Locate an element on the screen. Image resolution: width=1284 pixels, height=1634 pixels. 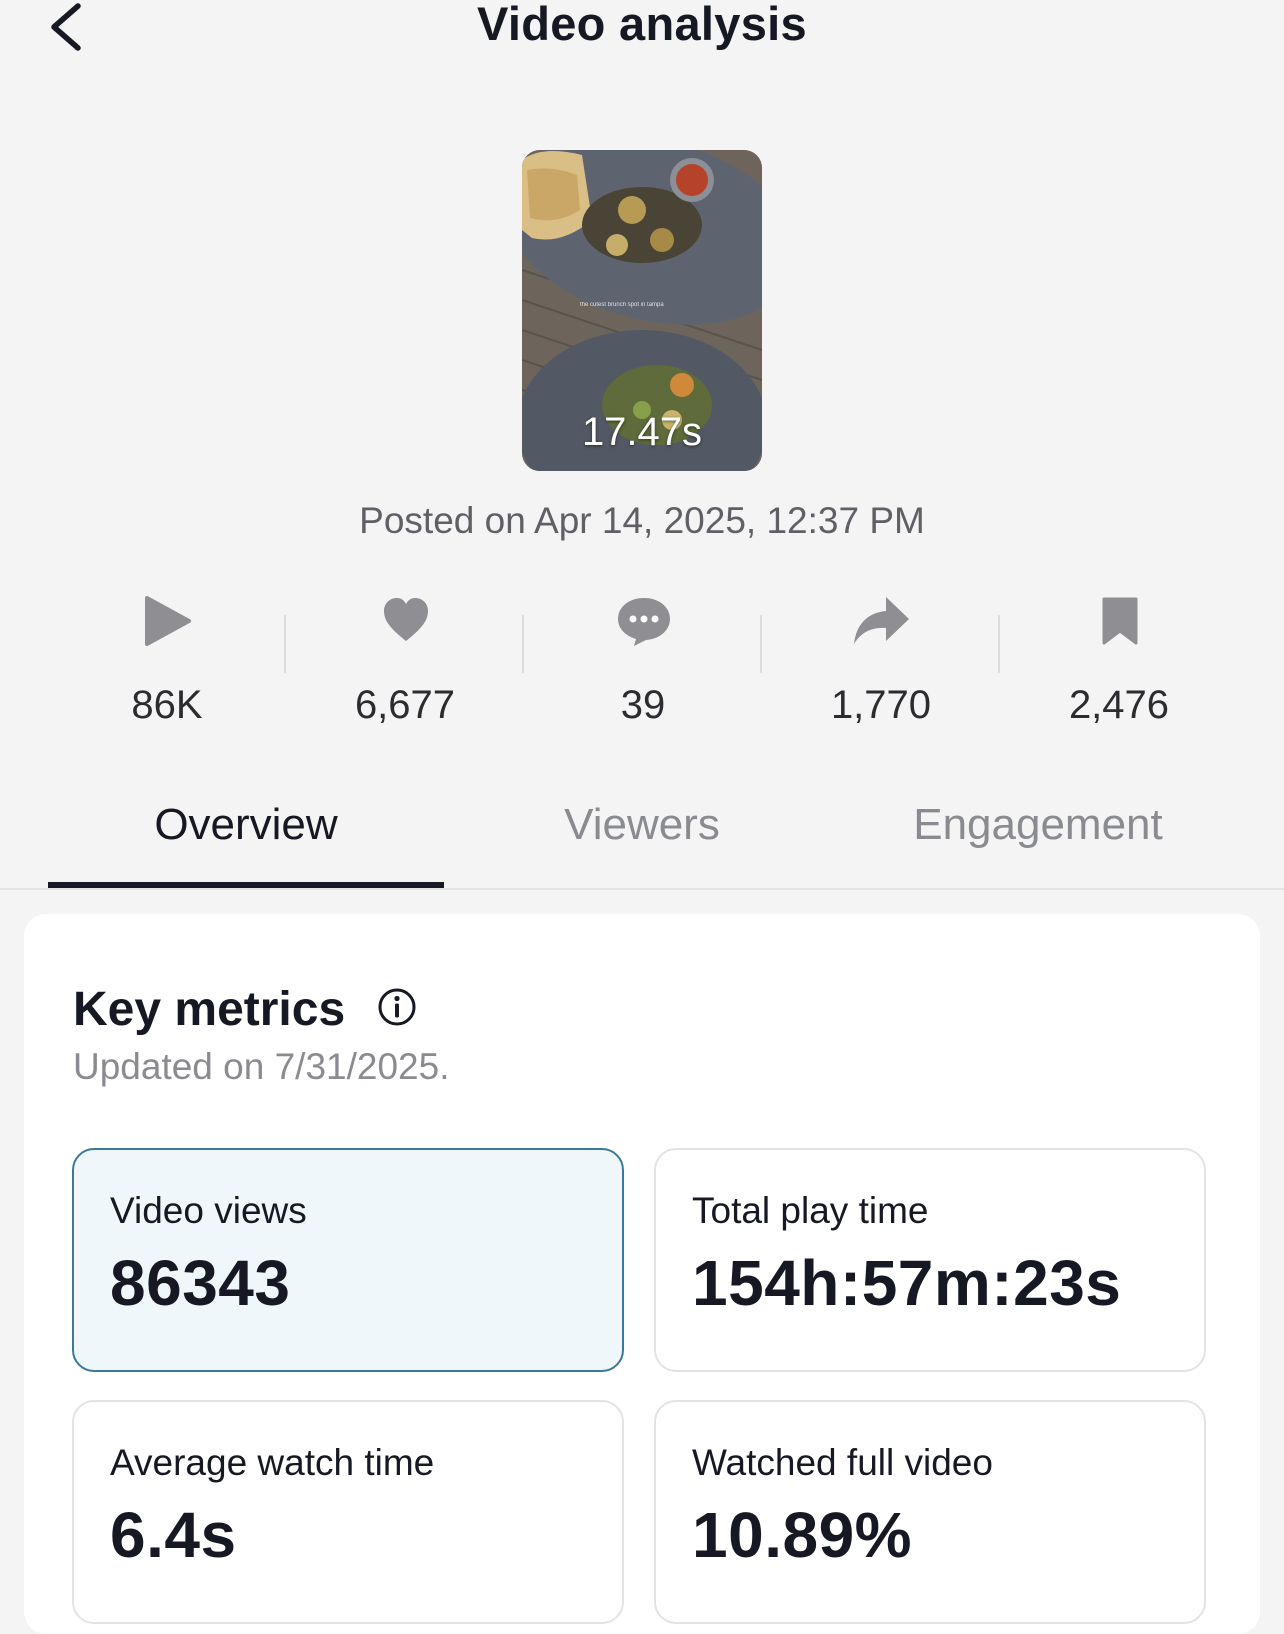
page-title: Video analysis is located at coordinates (642, 25).